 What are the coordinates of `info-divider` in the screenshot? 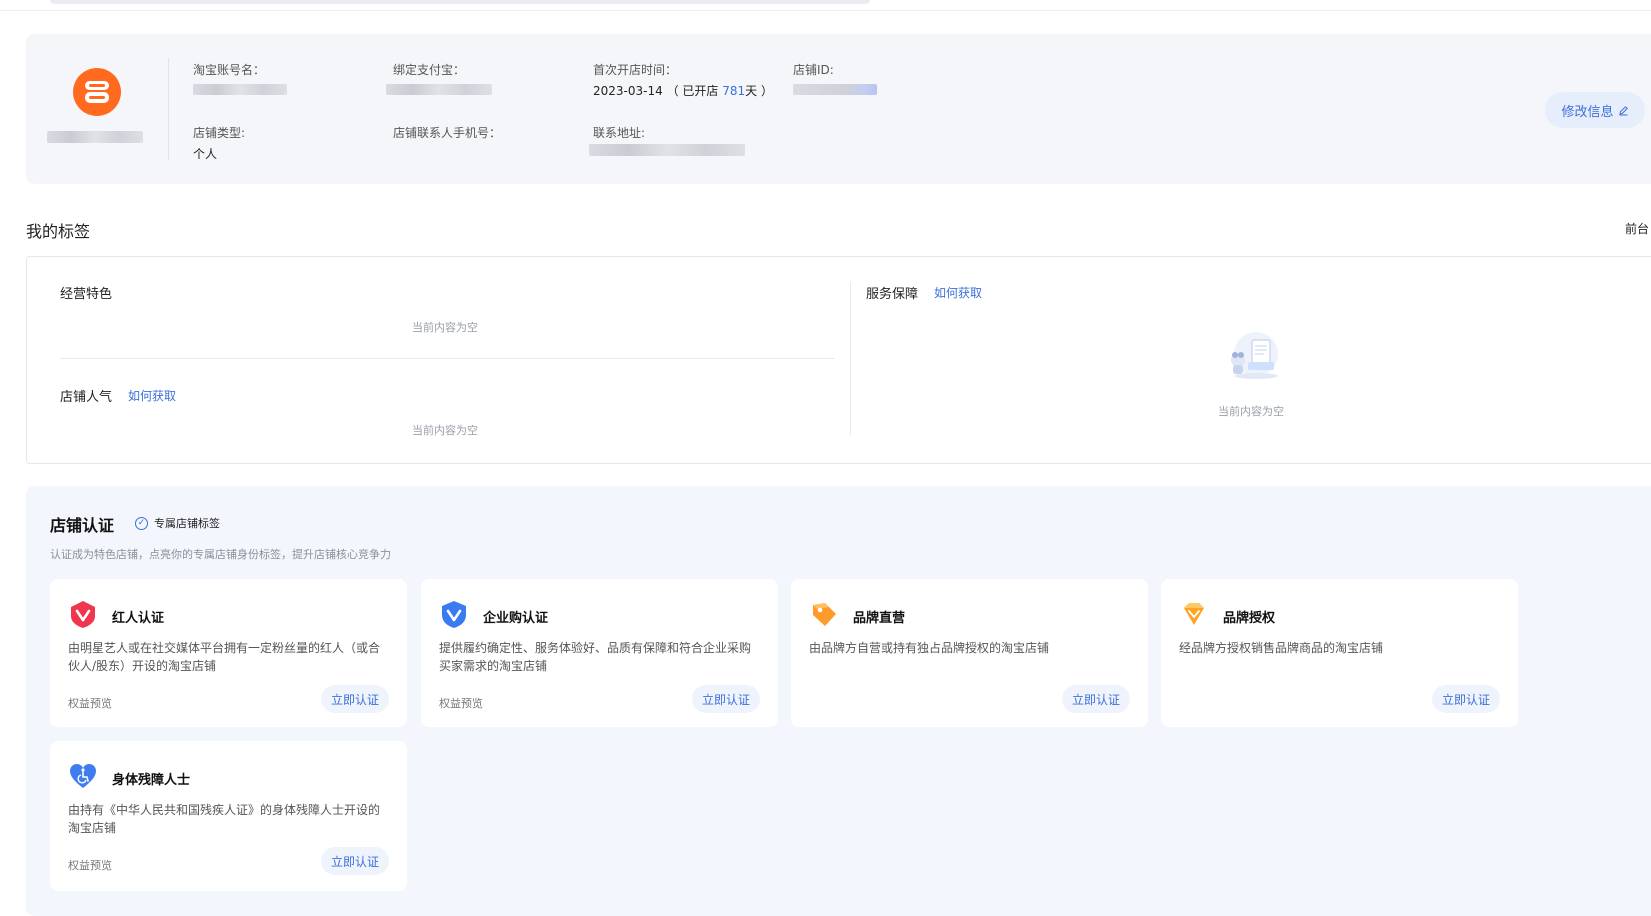 It's located at (168, 109).